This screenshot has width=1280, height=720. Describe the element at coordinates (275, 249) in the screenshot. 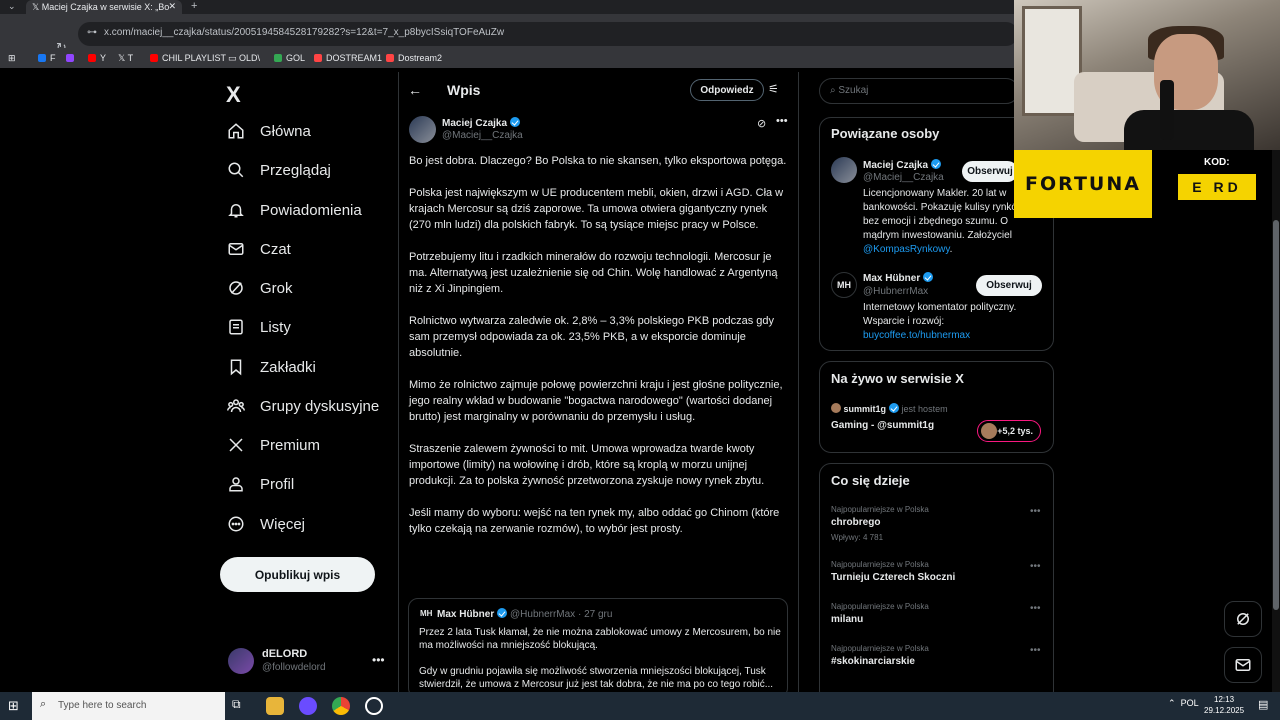

I see `nav-label: Czat` at that location.